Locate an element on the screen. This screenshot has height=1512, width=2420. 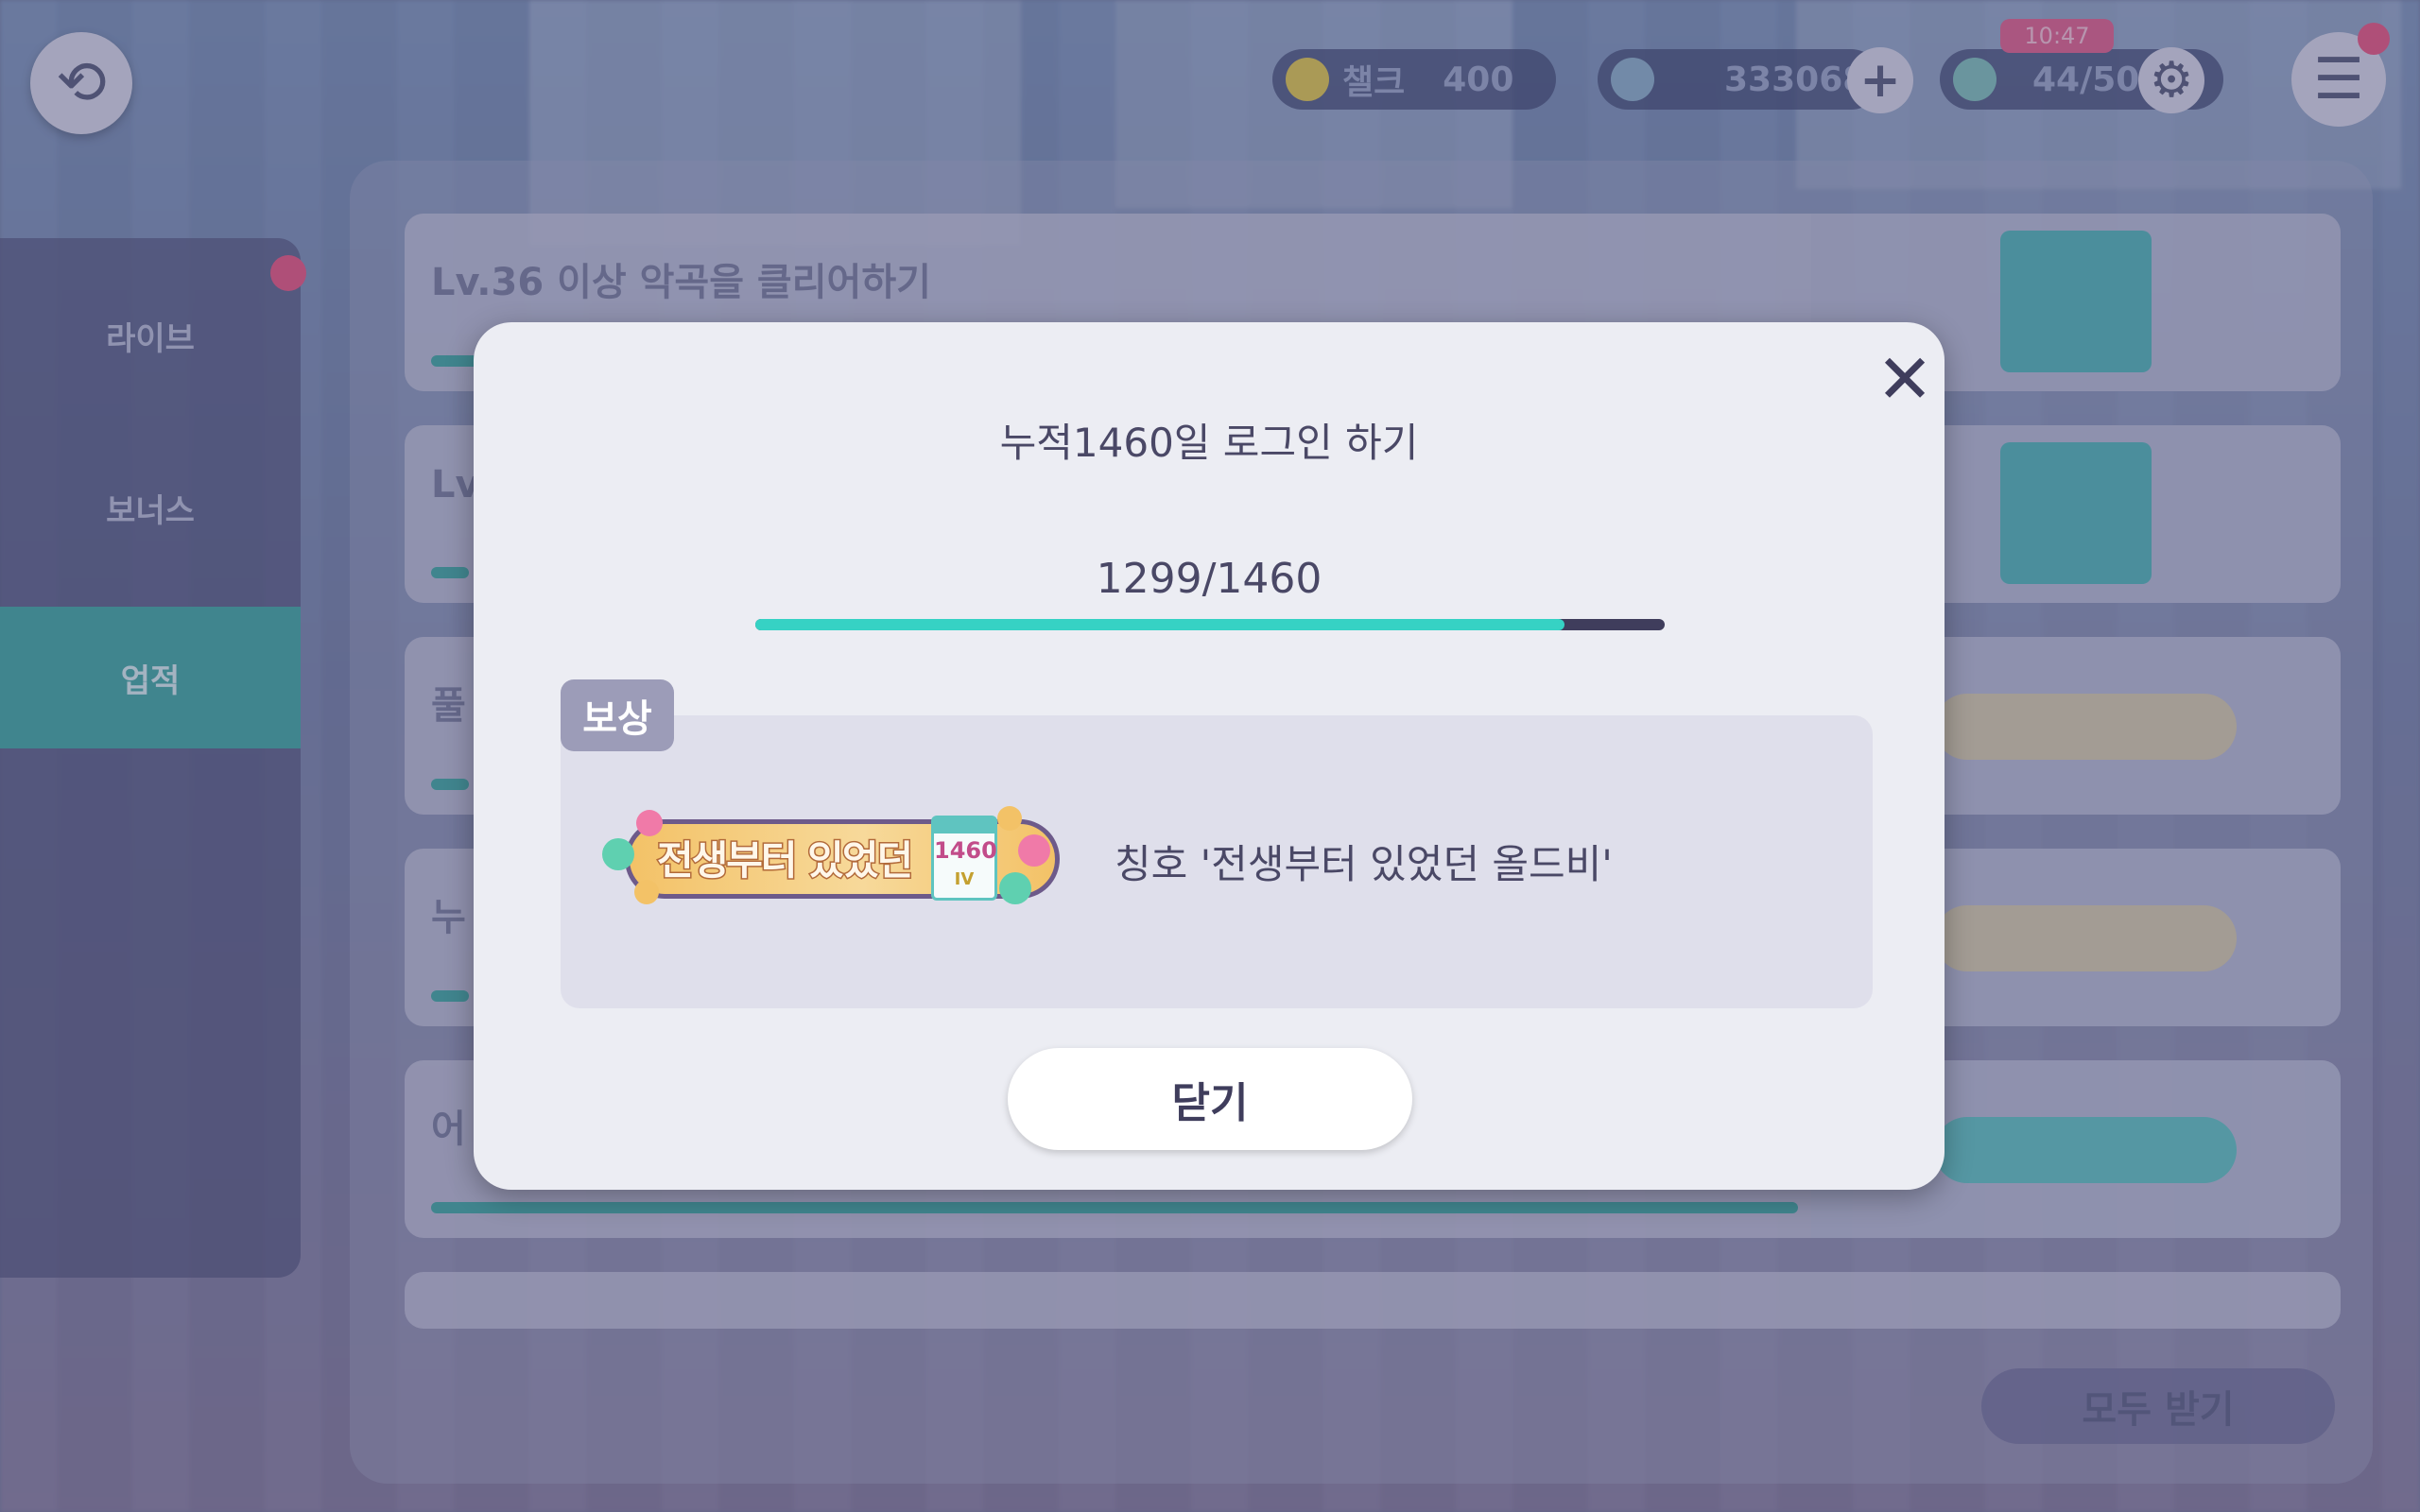
title-badge-image: 전생부터 있었던 1460 IV is located at coordinates (843, 859).